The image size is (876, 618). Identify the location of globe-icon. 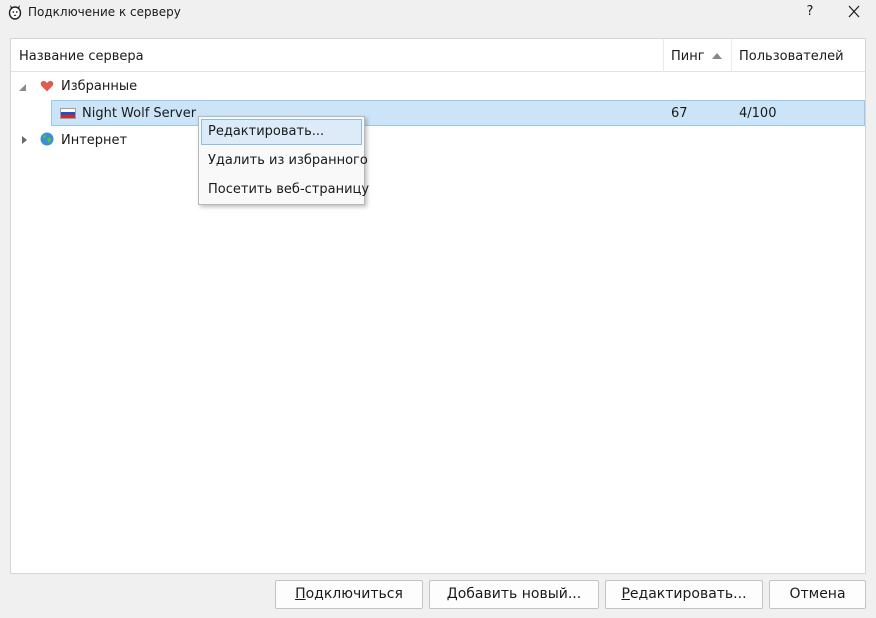
(47, 139).